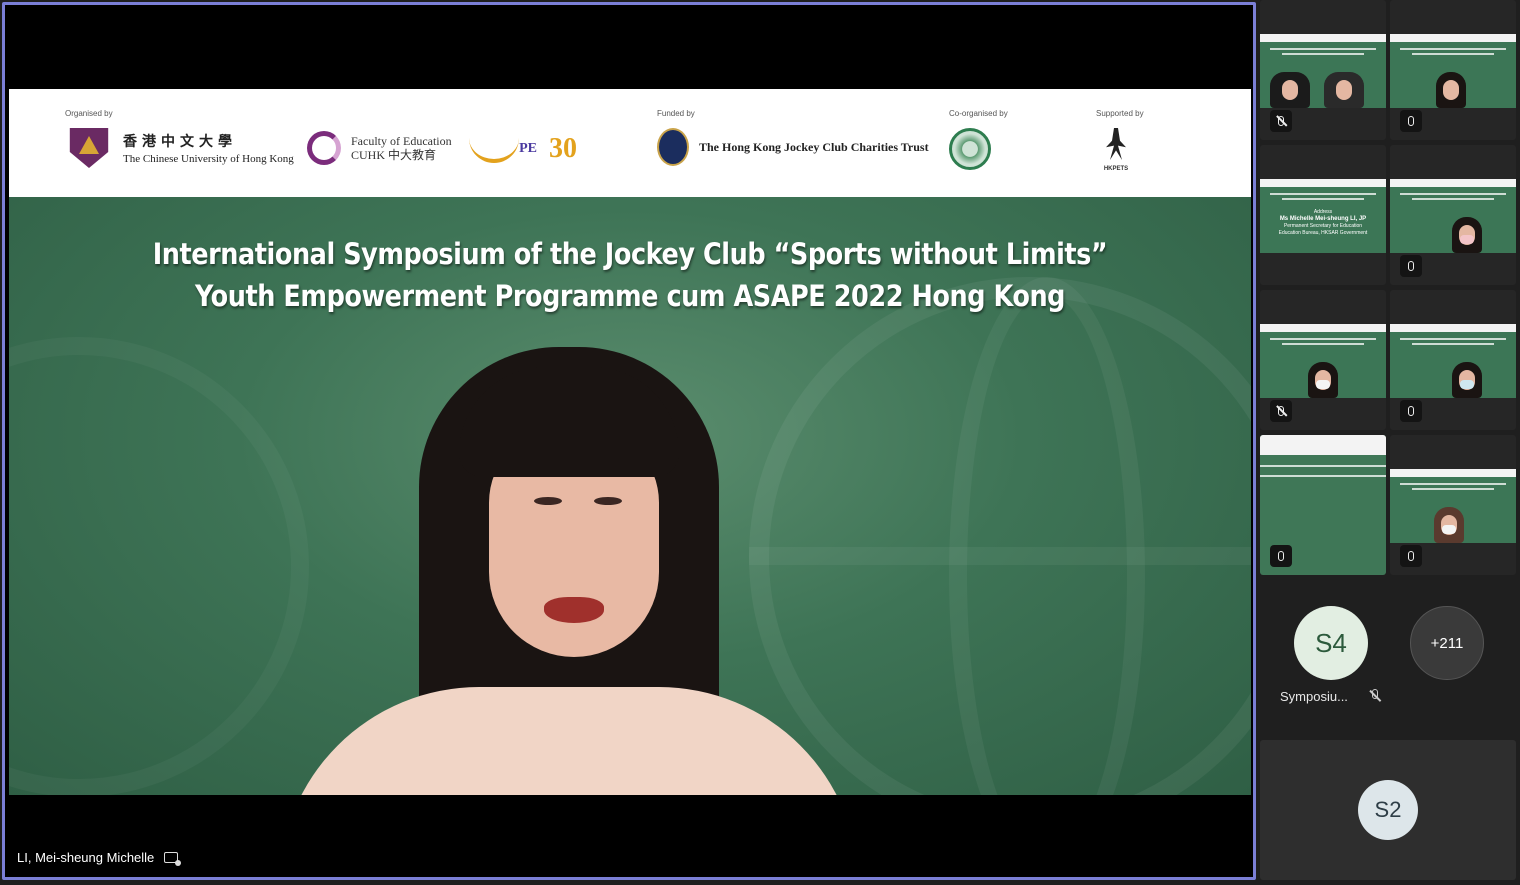 Image resolution: width=1520 pixels, height=885 pixels. I want to click on spe-letters: PE, so click(528, 148).